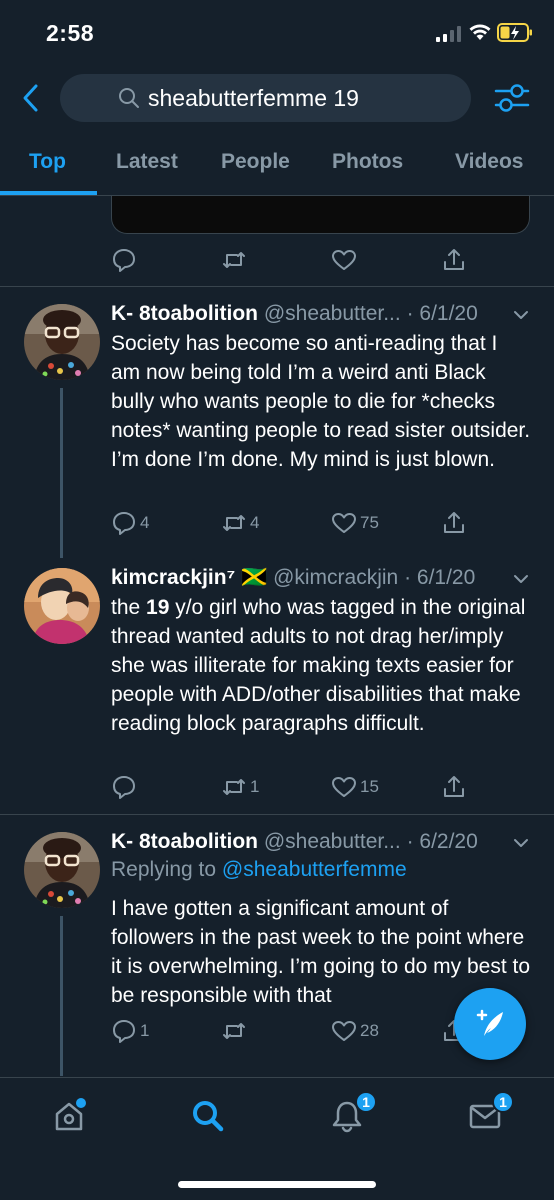  Describe the element at coordinates (48, 193) in the screenshot. I see `active-tab-indicator` at that location.